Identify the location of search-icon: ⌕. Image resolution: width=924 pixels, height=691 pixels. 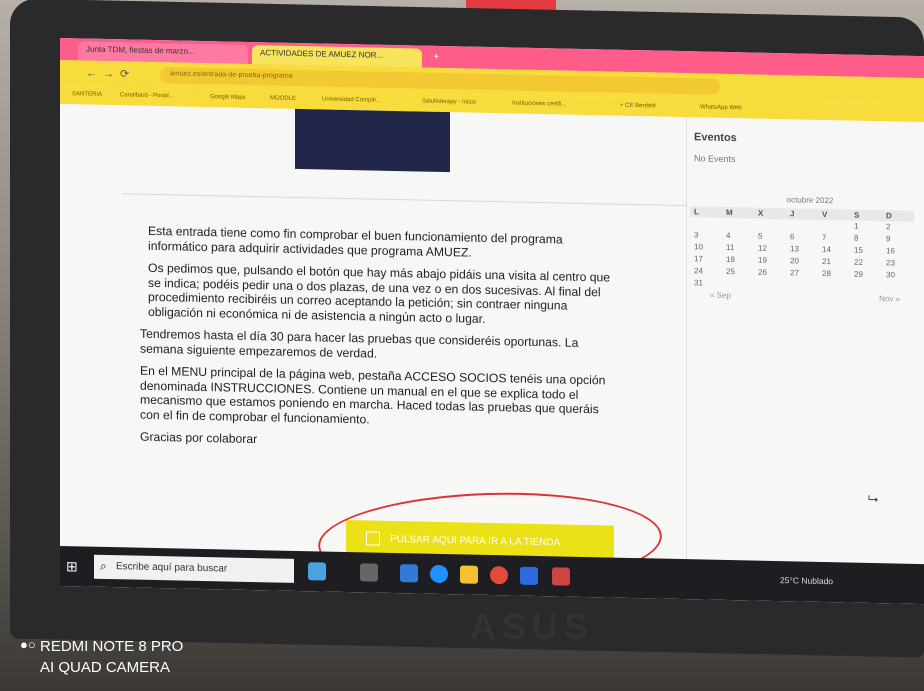
(103, 565).